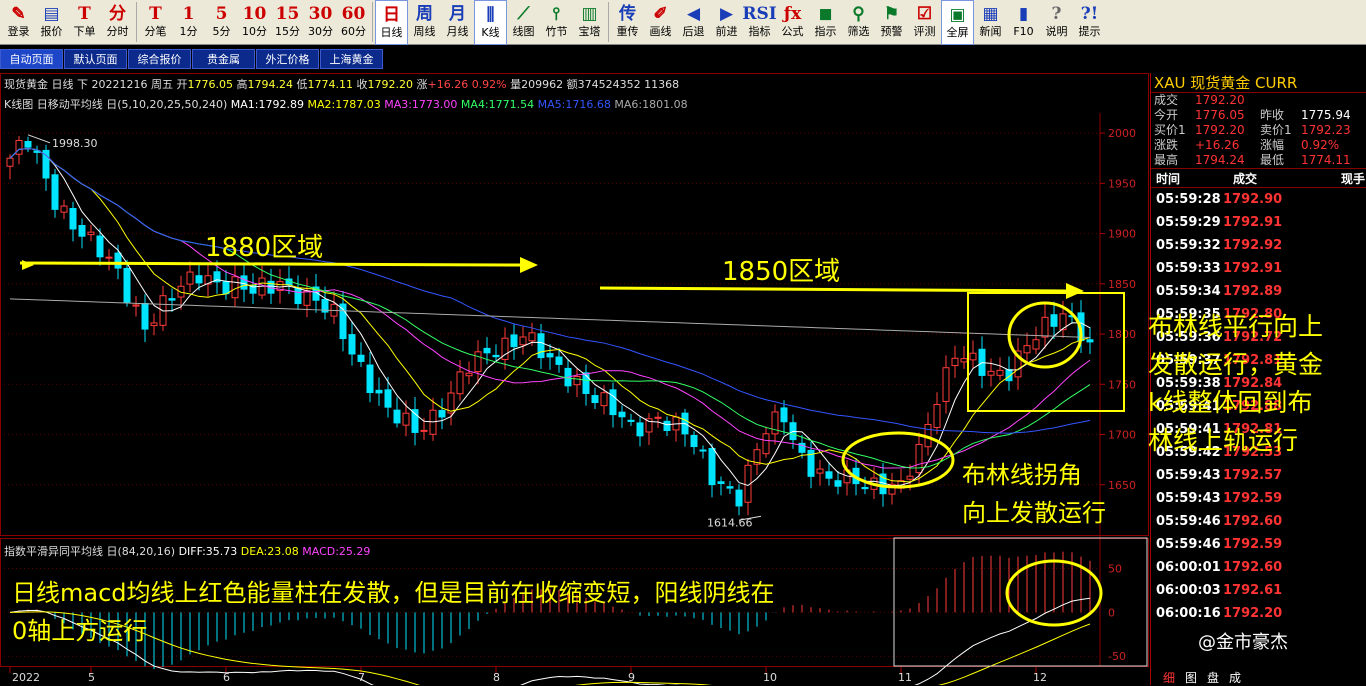  I want to click on toolbar-button-18: 传重传, so click(627, 22).